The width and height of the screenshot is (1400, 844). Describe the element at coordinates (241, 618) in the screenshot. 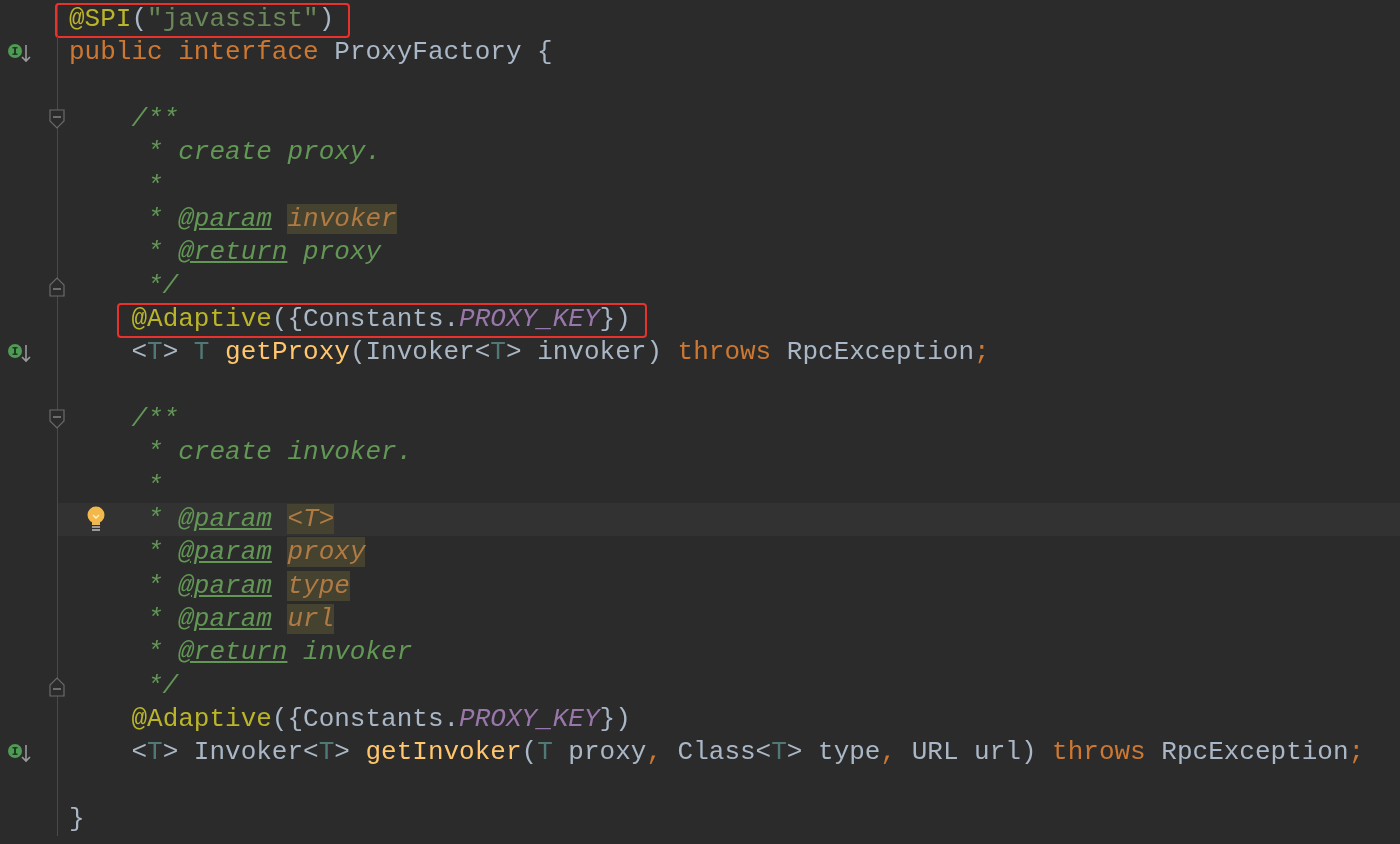

I see `code-line: * @param url` at that location.